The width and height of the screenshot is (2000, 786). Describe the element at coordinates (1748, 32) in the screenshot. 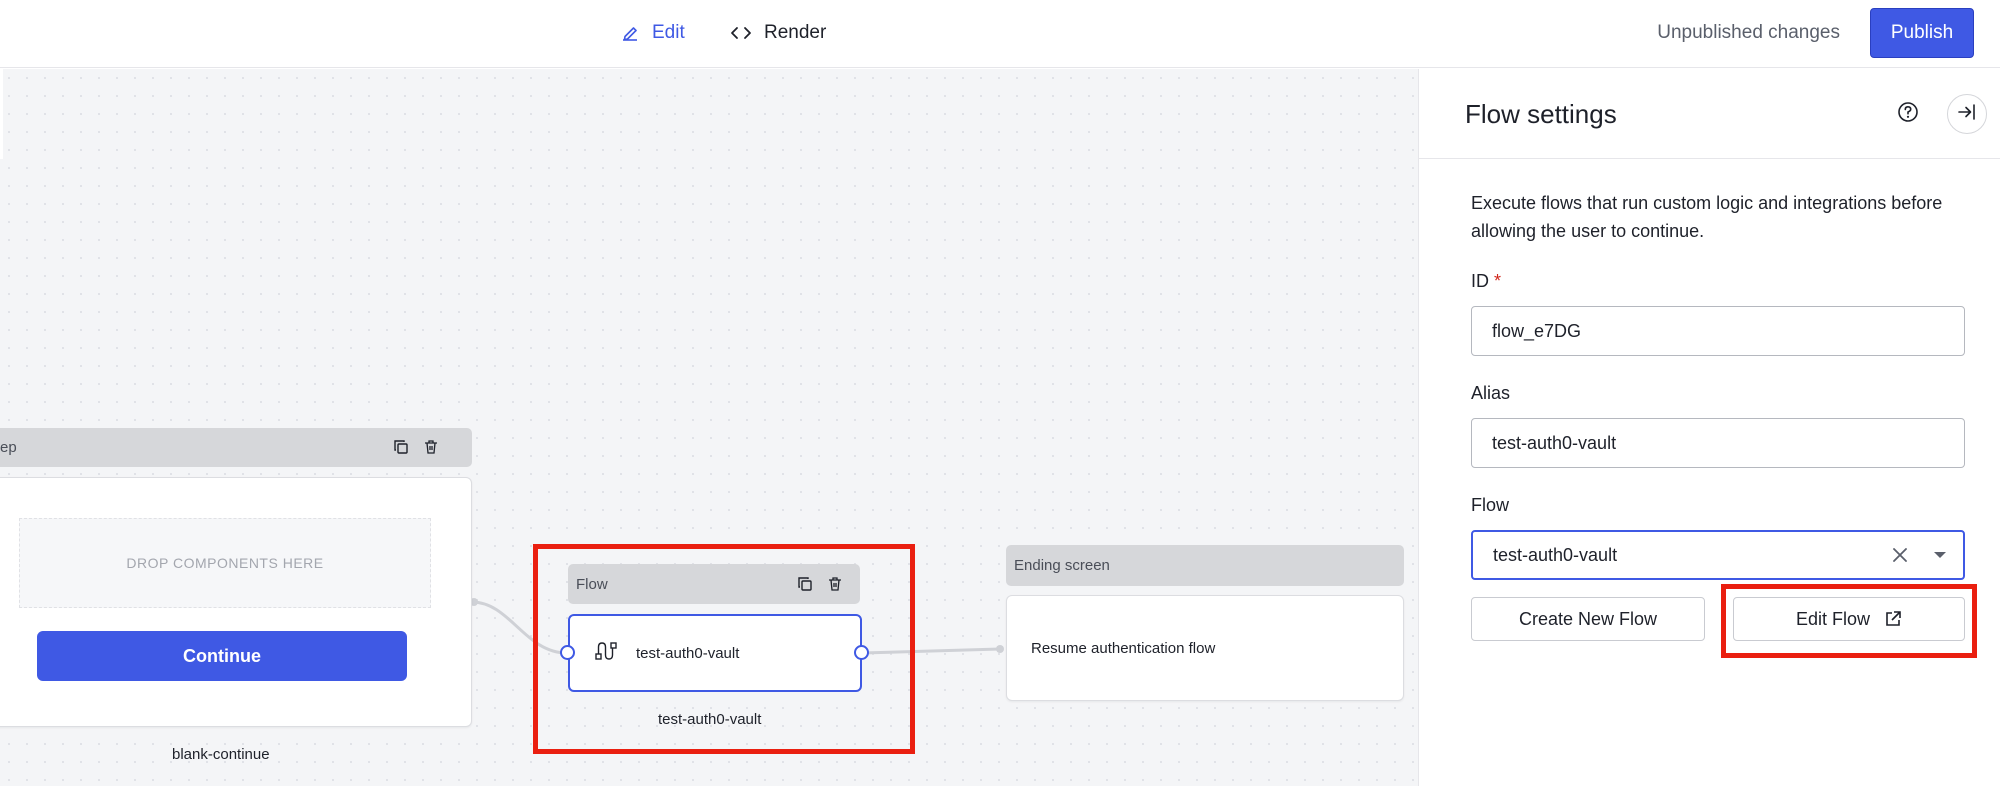

I see `unpublished-status: Unpublished changes` at that location.